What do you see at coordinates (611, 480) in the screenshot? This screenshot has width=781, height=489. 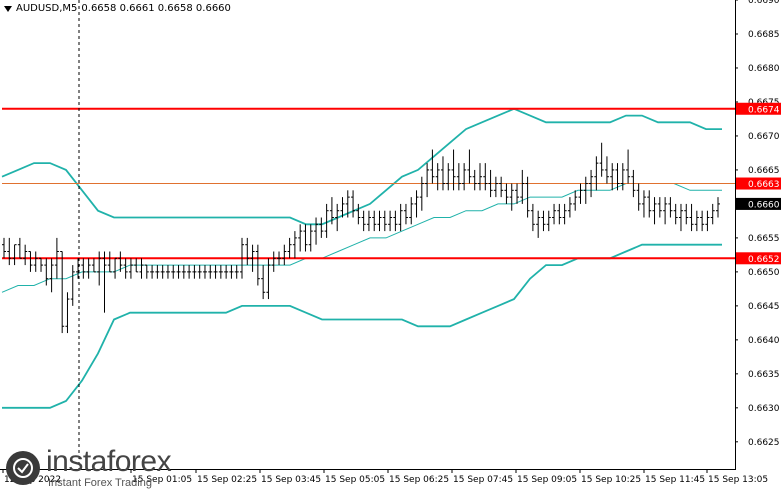 I see `time-tick-label: 15 Sep 10:25` at bounding box center [611, 480].